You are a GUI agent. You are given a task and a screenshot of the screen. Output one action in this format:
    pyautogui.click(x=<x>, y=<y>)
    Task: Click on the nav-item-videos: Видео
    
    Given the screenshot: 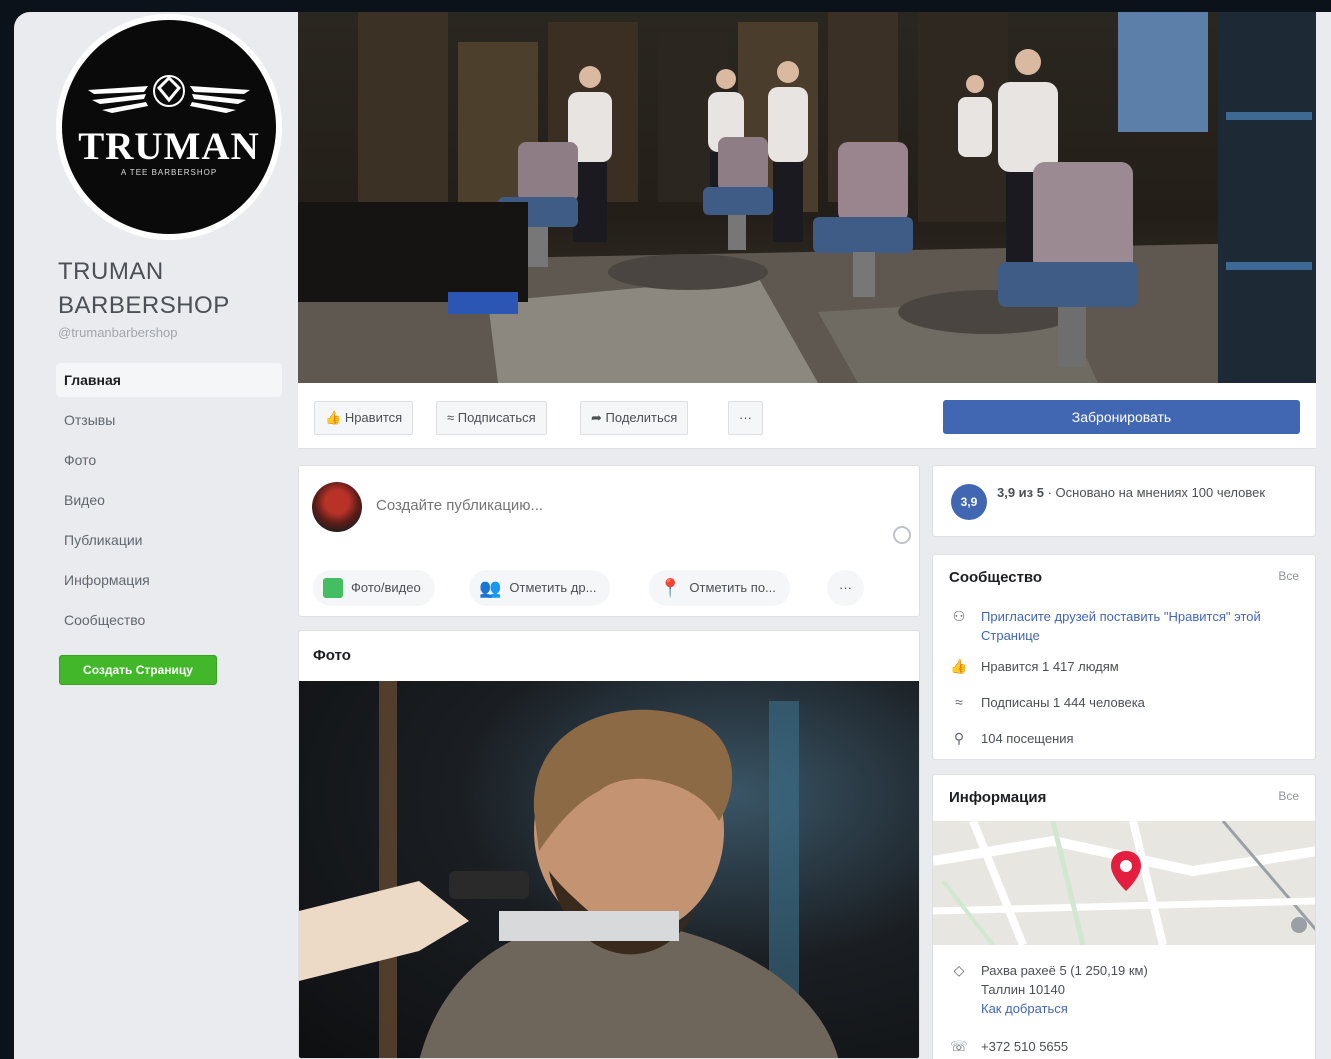 What is the action you would take?
    pyautogui.click(x=169, y=503)
    